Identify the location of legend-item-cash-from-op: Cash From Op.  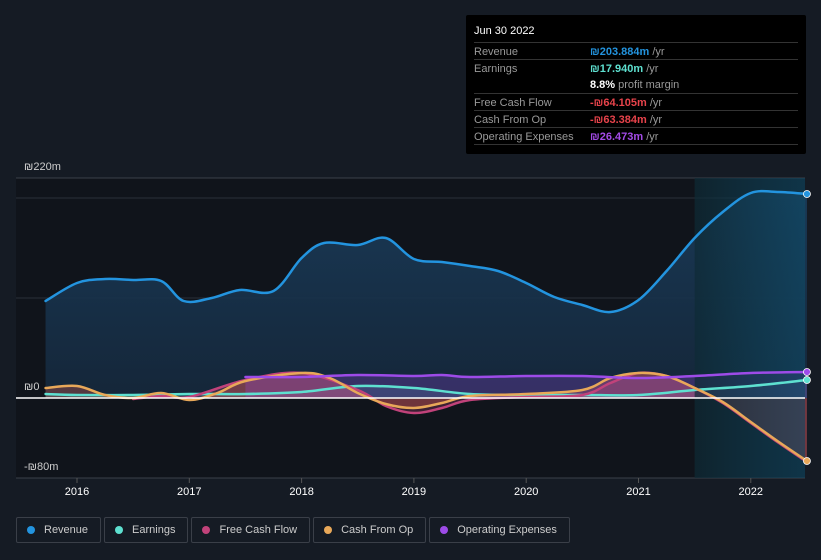
(370, 530).